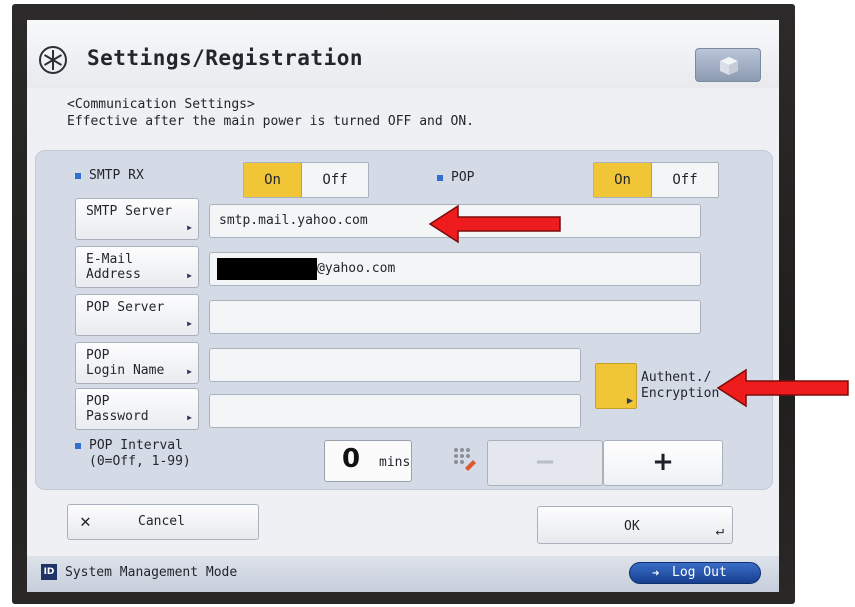 The height and width of the screenshot is (607, 855). I want to click on smtp-rx-off-button: Off, so click(335, 180).